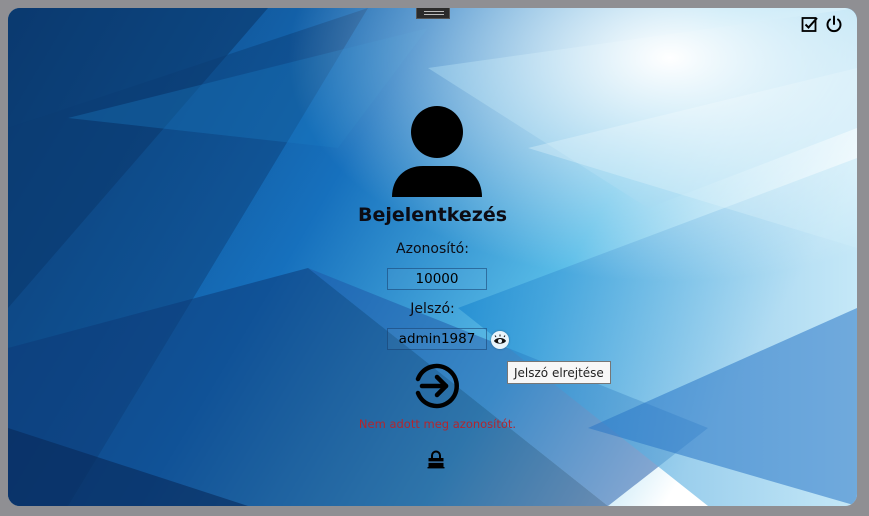 The height and width of the screenshot is (516, 869). I want to click on id-label: Azonosító:, so click(432, 249).